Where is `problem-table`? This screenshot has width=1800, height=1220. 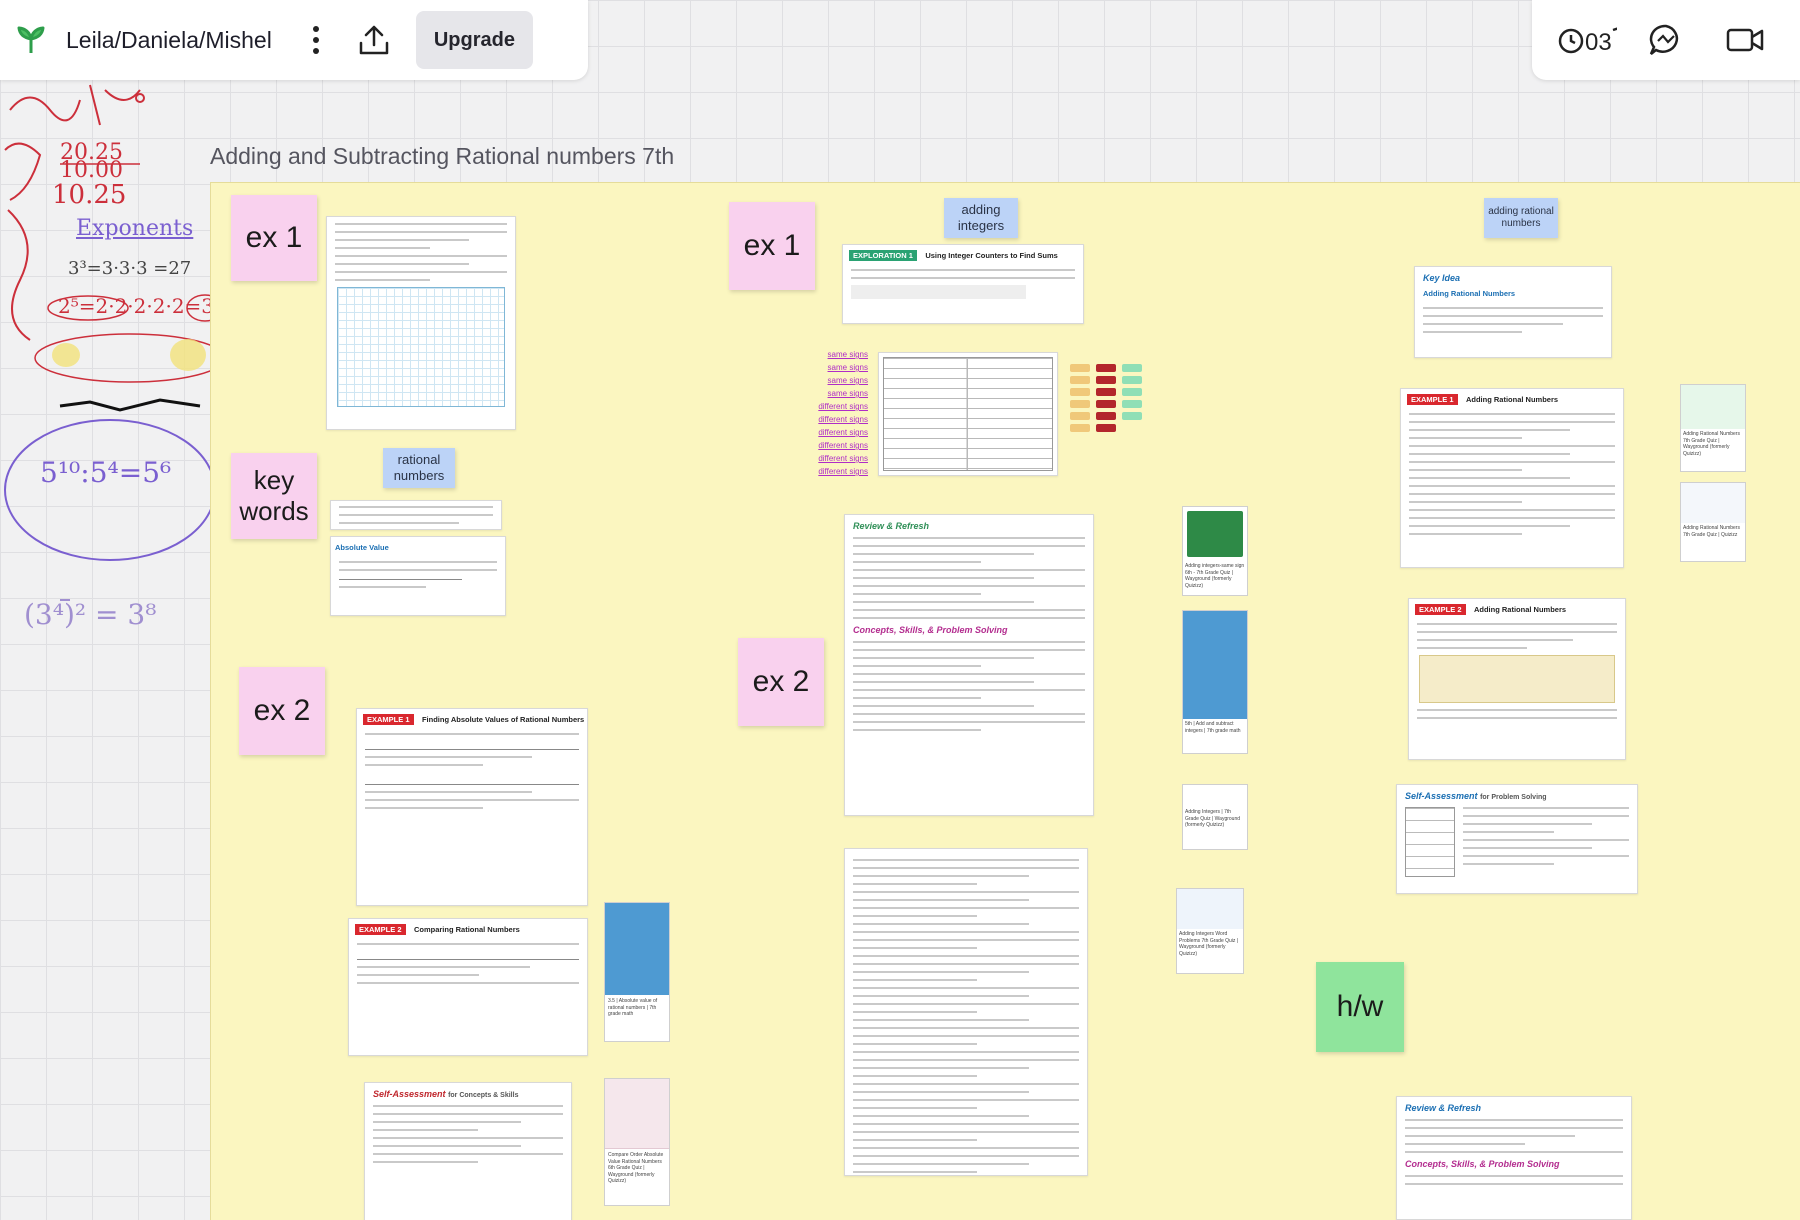 problem-table is located at coordinates (1430, 842).